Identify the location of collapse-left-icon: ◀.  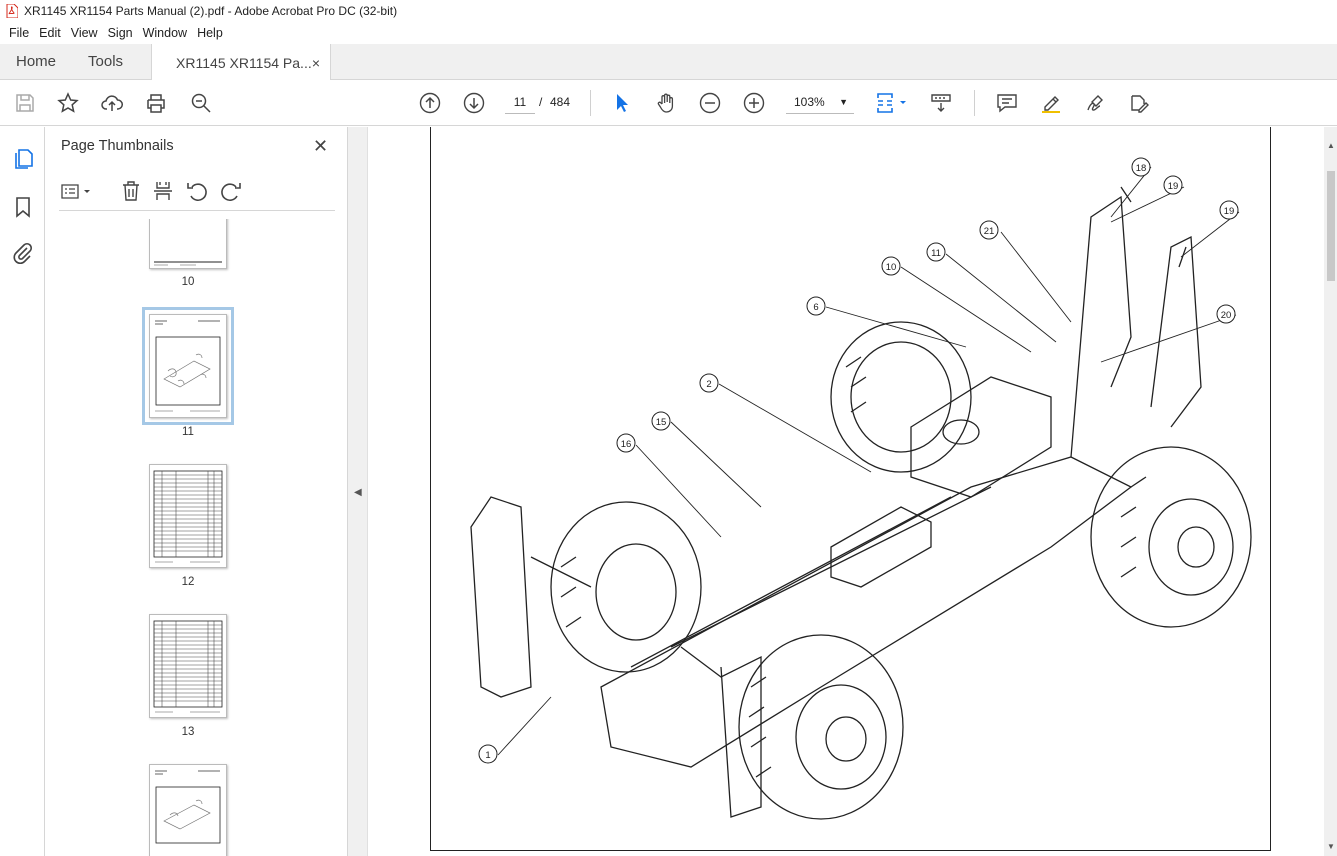
(358, 492).